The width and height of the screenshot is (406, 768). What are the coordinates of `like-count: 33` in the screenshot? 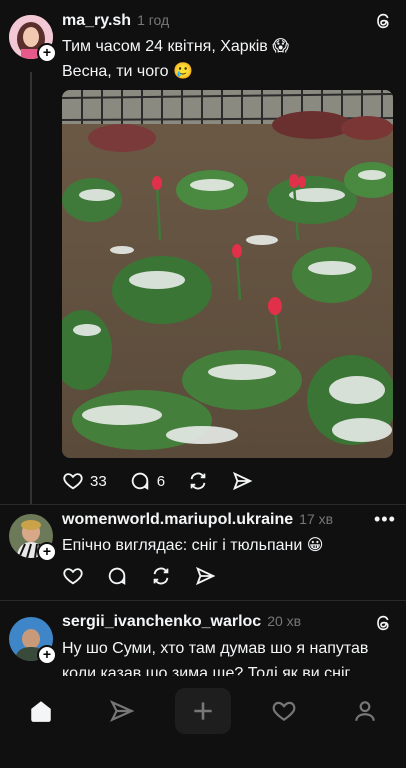 It's located at (98, 481).